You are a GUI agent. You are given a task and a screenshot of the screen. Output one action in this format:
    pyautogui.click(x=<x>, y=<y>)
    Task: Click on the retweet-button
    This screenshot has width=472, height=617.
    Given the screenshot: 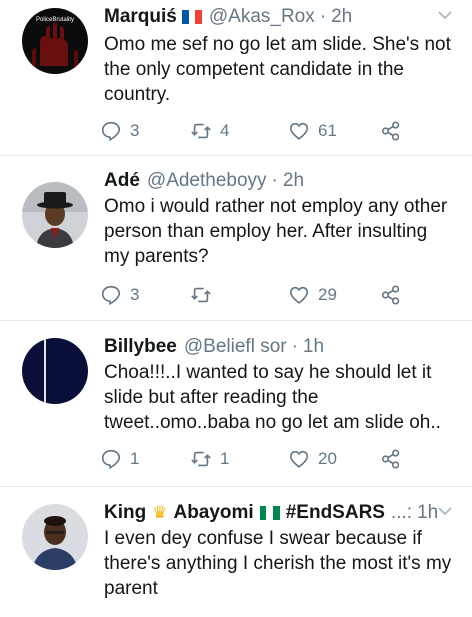 What is the action you would take?
    pyautogui.click(x=205, y=295)
    